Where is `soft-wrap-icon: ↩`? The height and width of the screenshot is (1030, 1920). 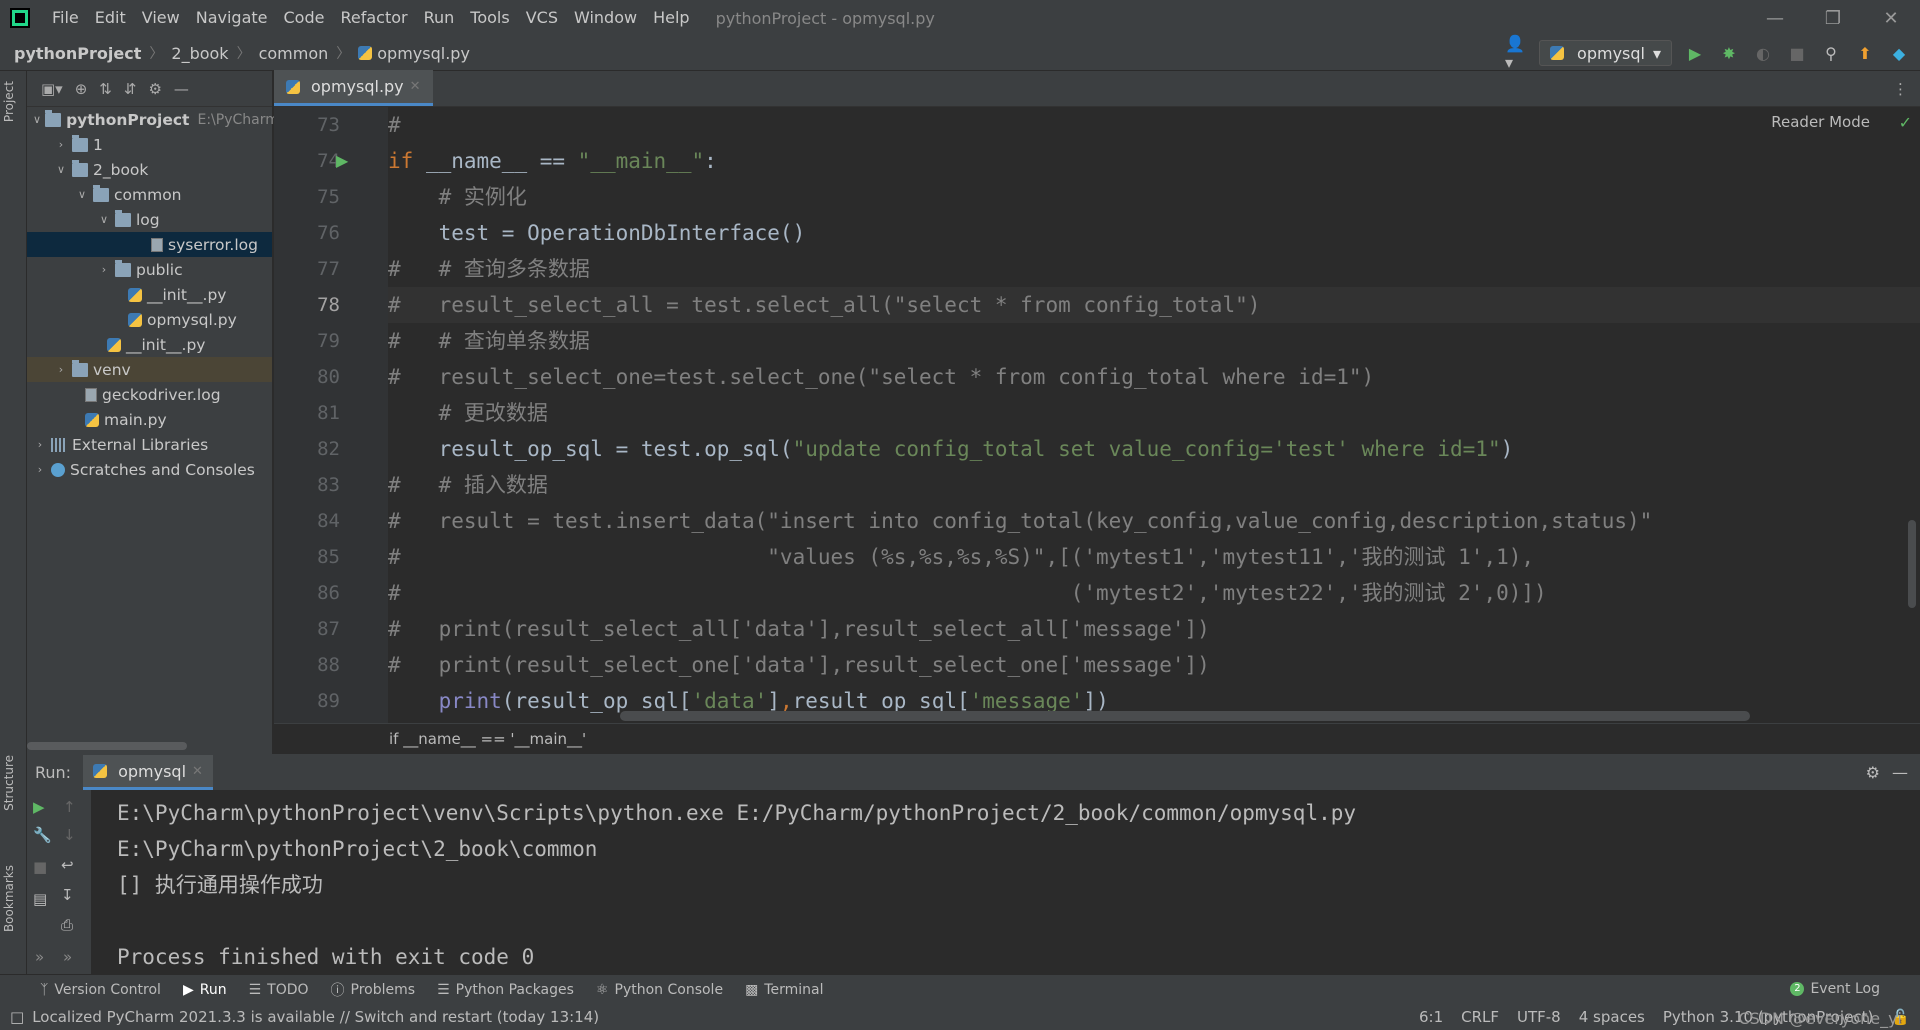
soft-wrap-icon: ↩ is located at coordinates (67, 865).